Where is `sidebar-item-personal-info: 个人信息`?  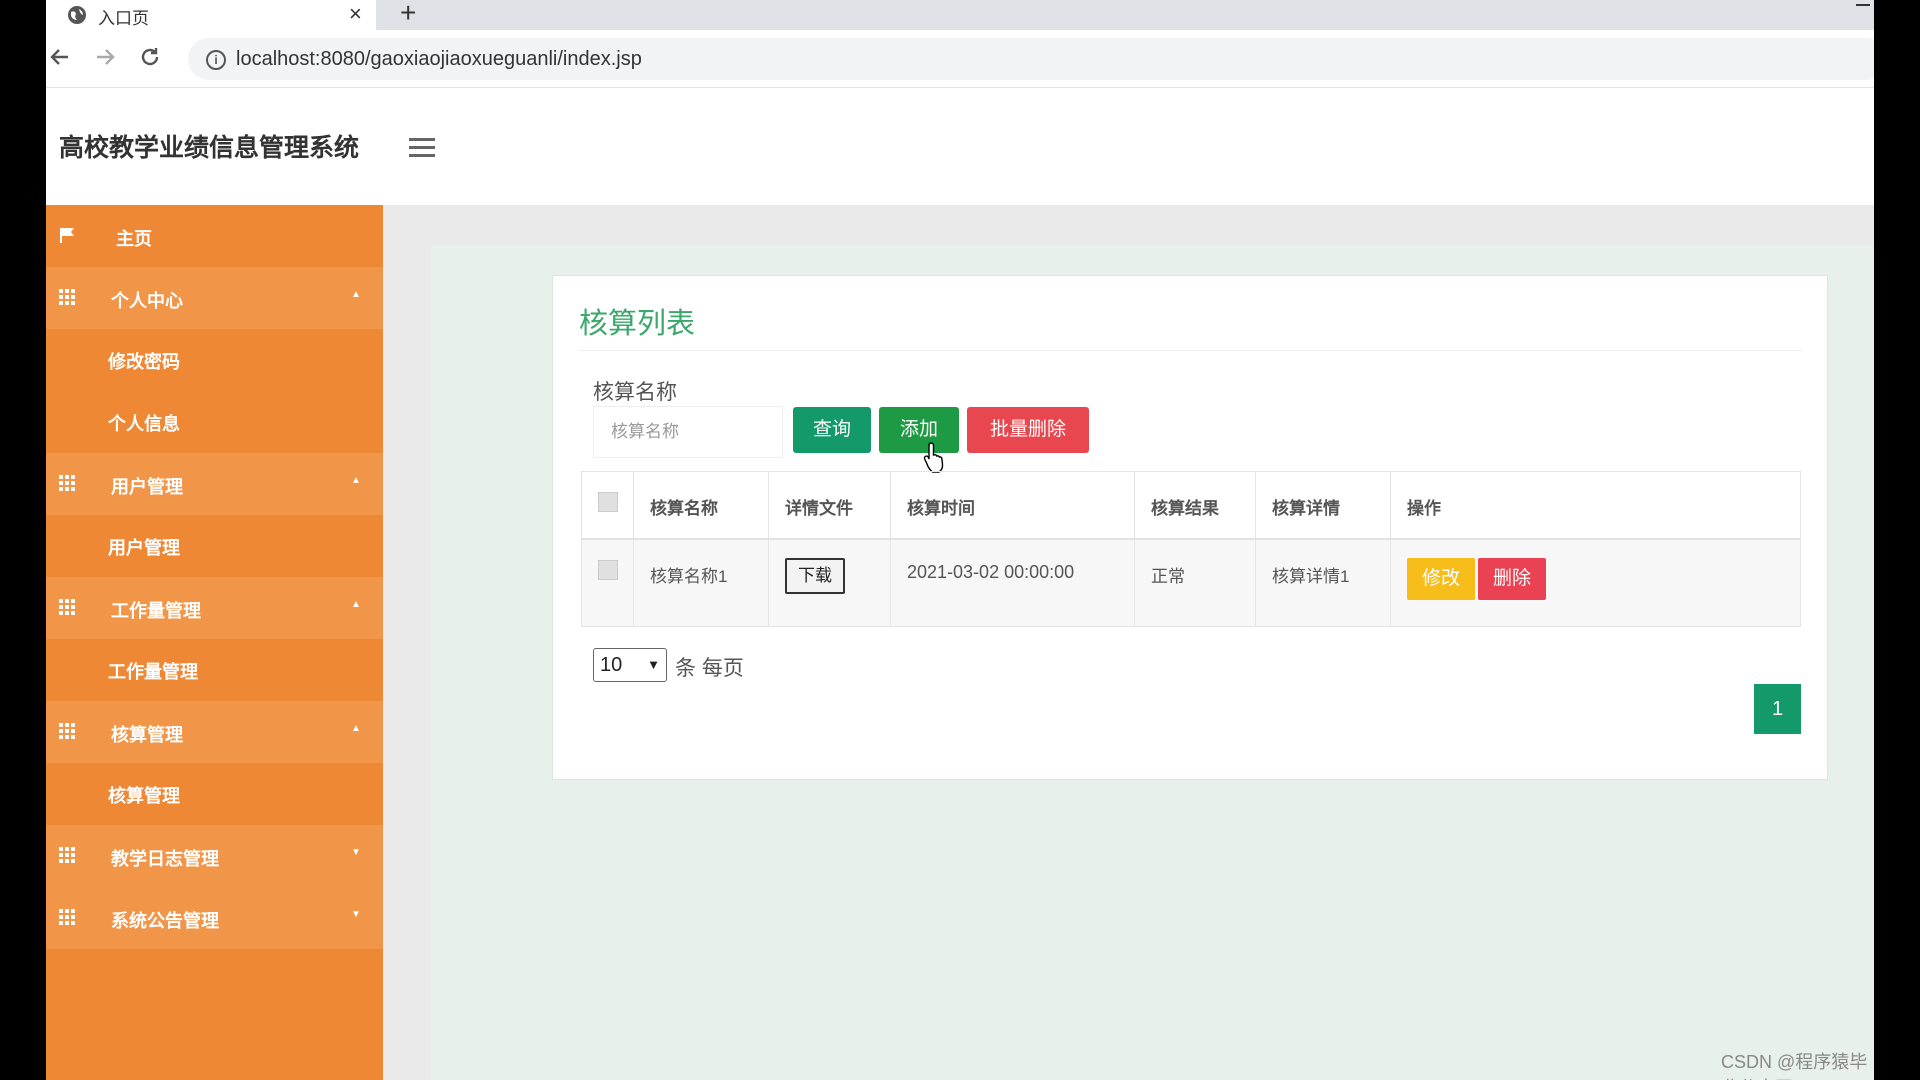
sidebar-item-personal-info: 个人信息 is located at coordinates (214, 422).